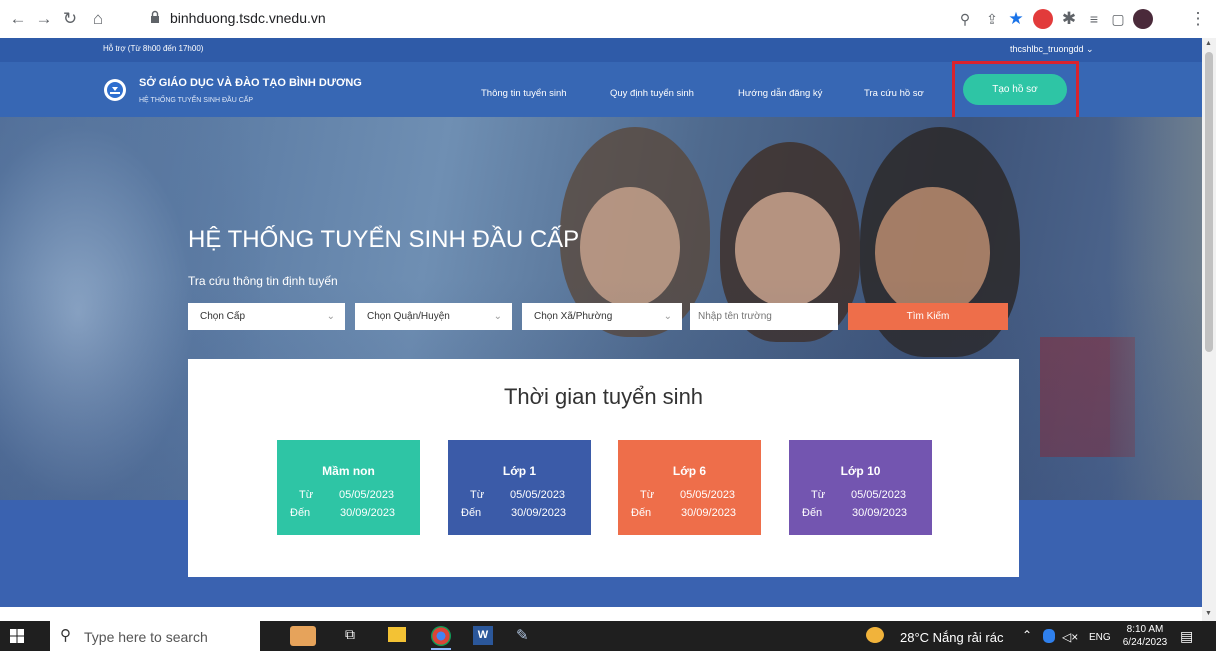 The image size is (1216, 651). What do you see at coordinates (1027, 635) in the screenshot?
I see `system-tray-chevron-icon: ⌃` at bounding box center [1027, 635].